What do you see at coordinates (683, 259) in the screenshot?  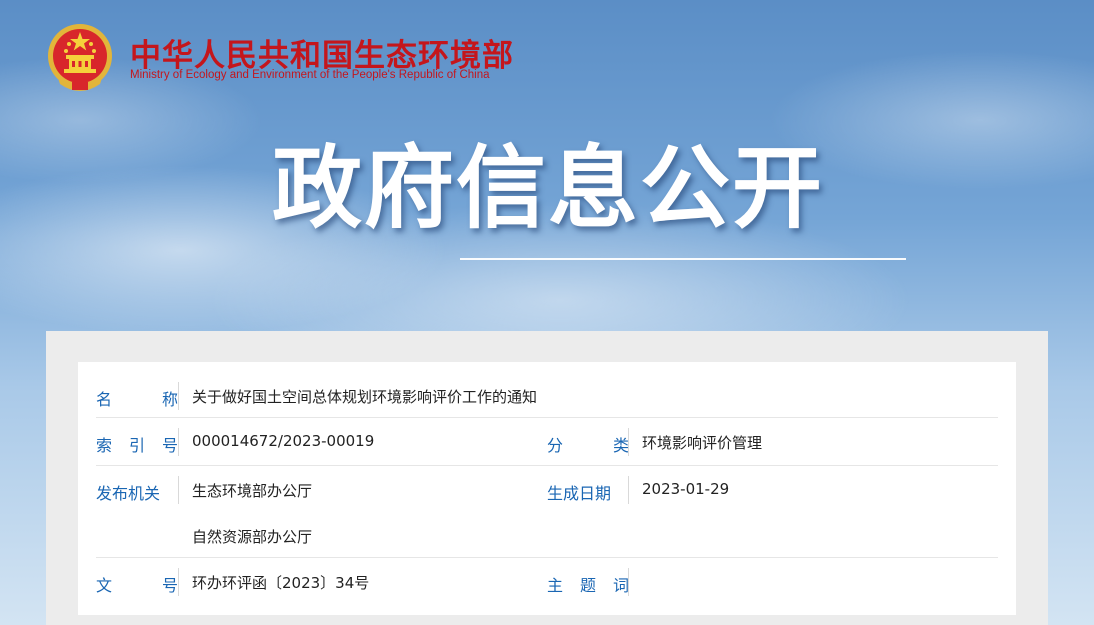 I see `banner-divider` at bounding box center [683, 259].